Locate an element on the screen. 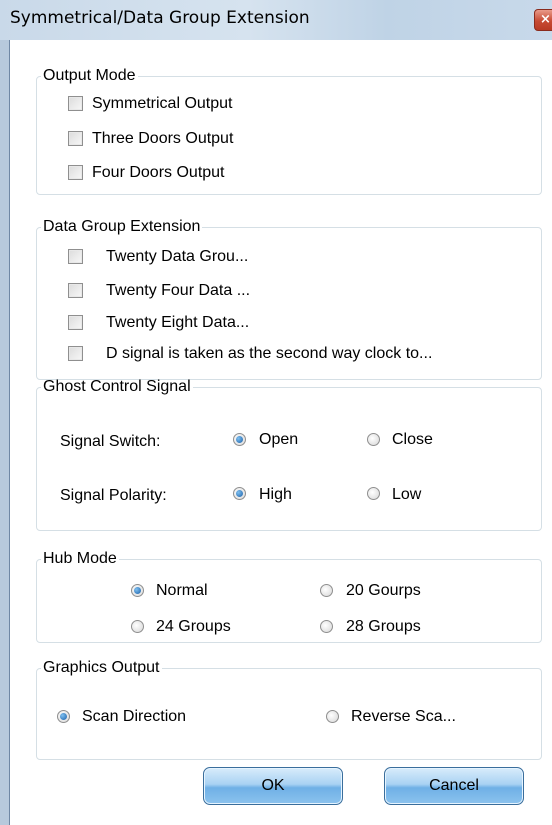  signal-switch-open-label: Open is located at coordinates (279, 439).